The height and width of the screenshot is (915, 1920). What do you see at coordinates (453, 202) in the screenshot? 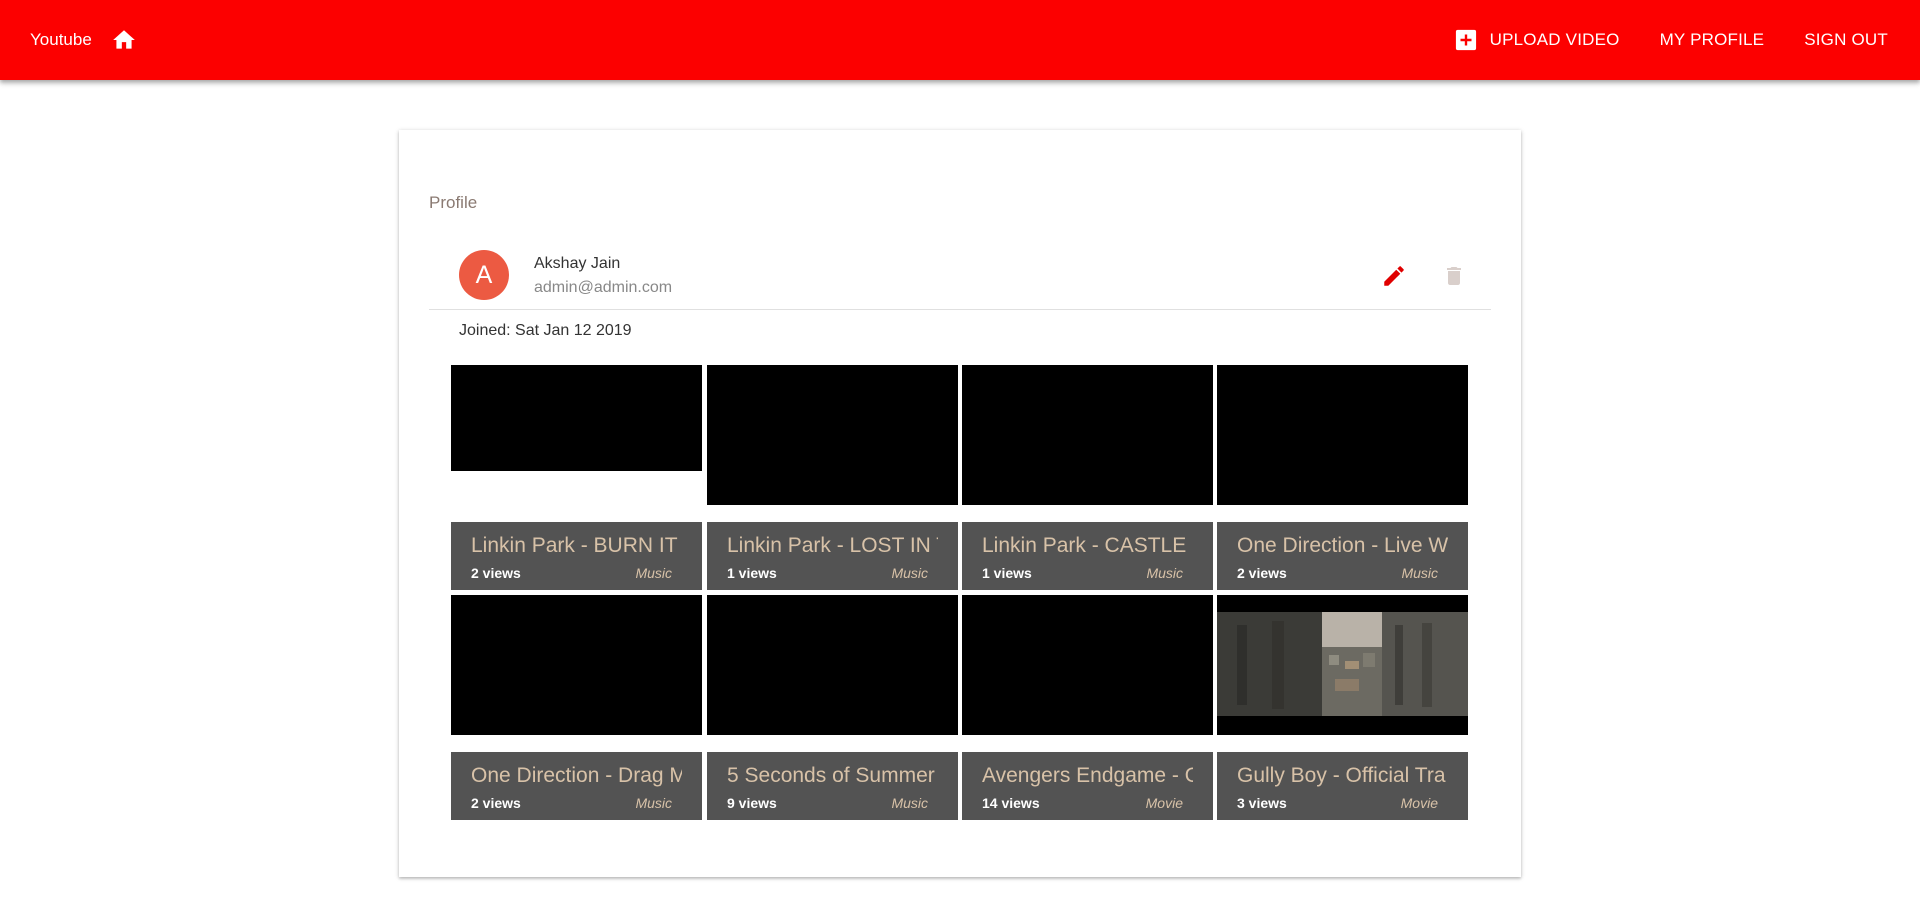
I see `card-title: Profile` at bounding box center [453, 202].